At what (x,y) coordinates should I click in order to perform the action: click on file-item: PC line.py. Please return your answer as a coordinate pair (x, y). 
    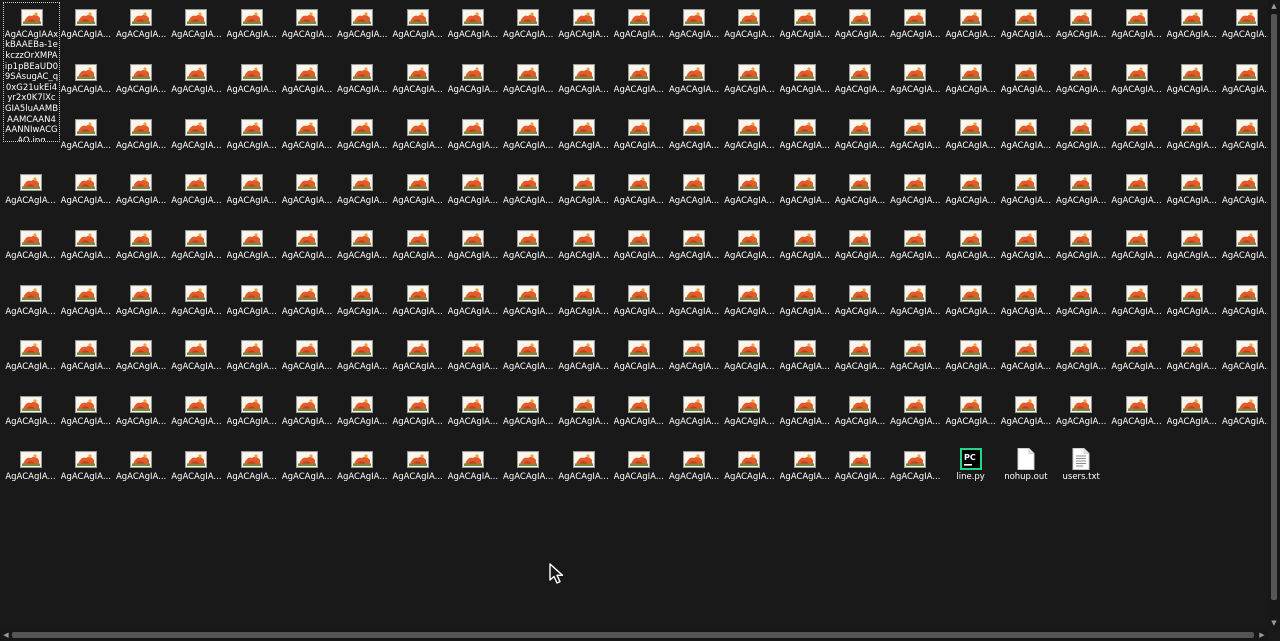
    Looking at the image, I should click on (970, 471).